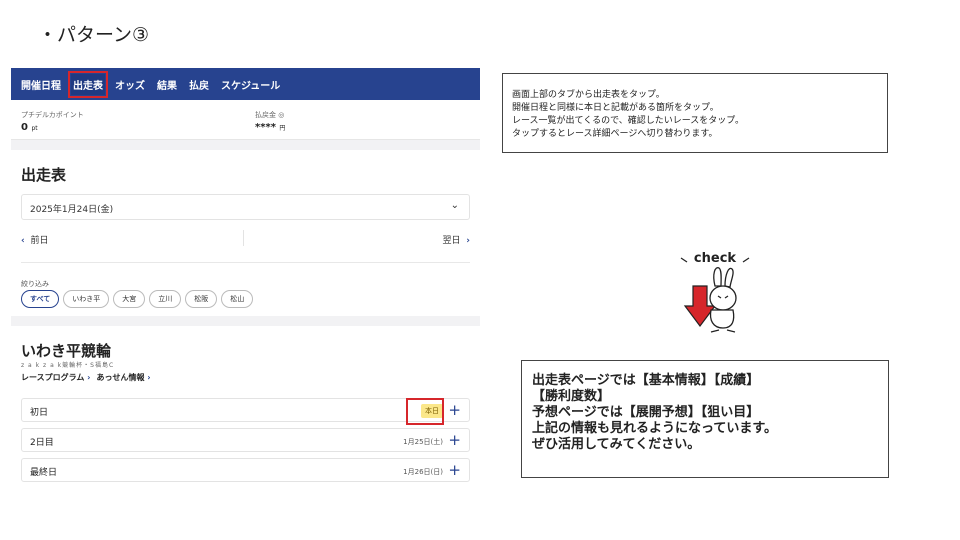  I want to click on venue-title: いわき平競輪, so click(66, 351).